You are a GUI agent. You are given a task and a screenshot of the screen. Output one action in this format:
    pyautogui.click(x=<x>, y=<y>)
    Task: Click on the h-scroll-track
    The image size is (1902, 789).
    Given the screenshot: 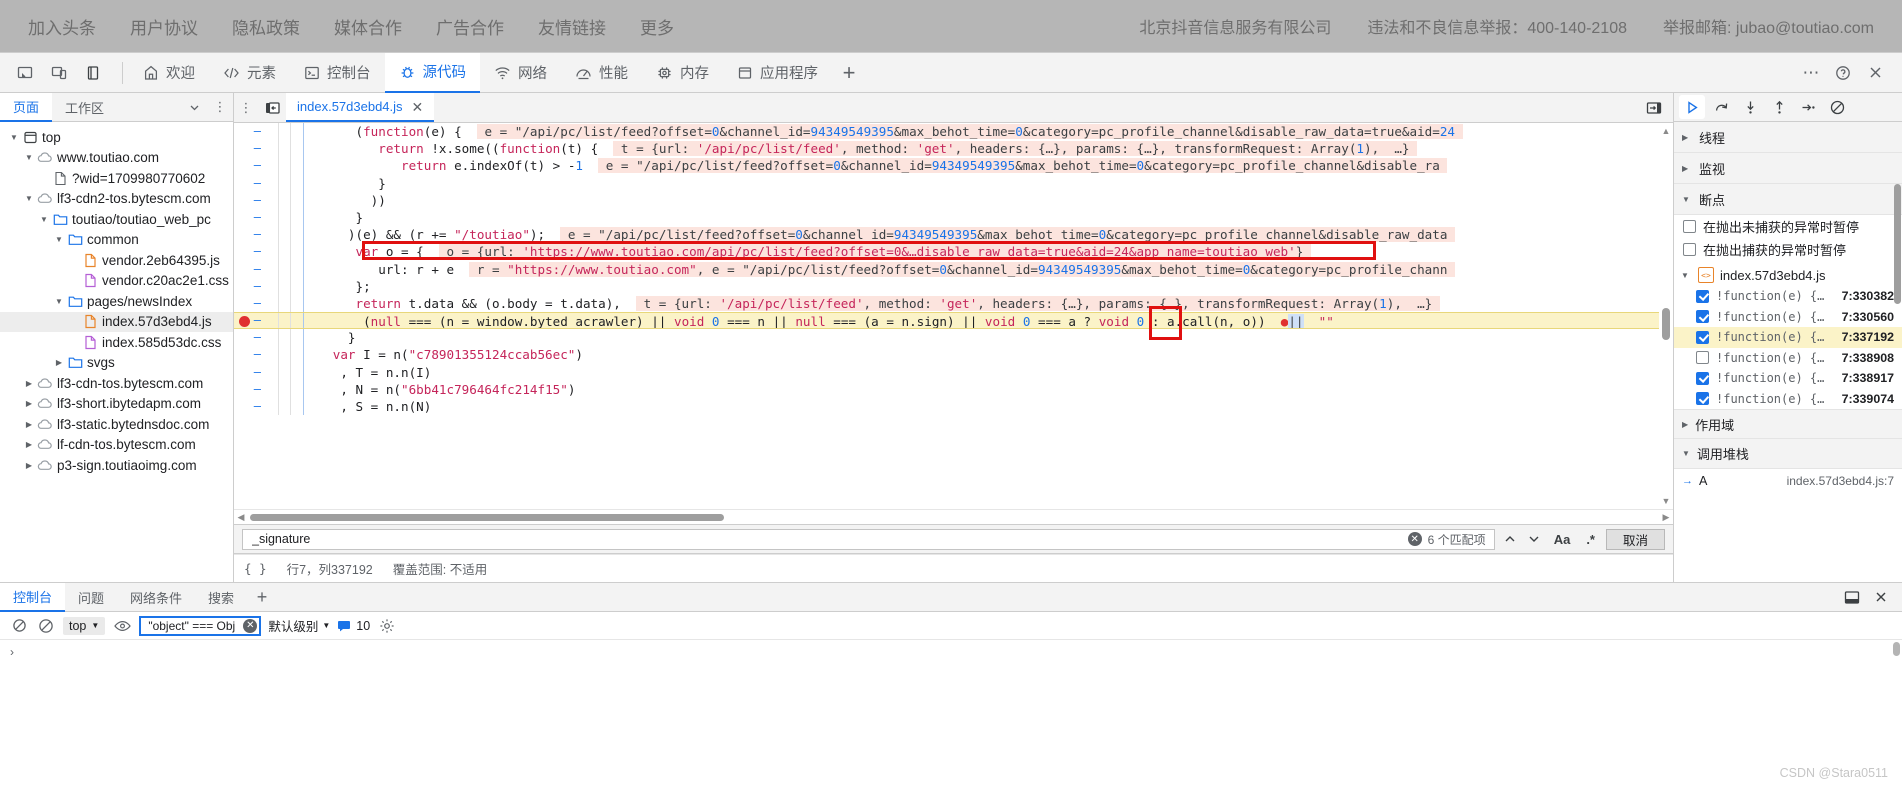 What is the action you would take?
    pyautogui.click(x=953, y=517)
    